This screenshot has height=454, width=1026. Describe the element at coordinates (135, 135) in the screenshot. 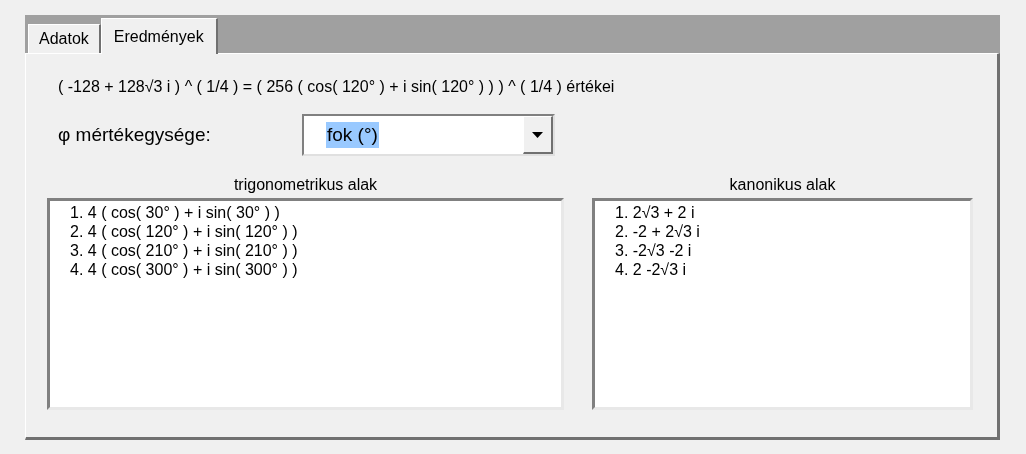

I see `unit-label: φ mértékegysége:` at that location.